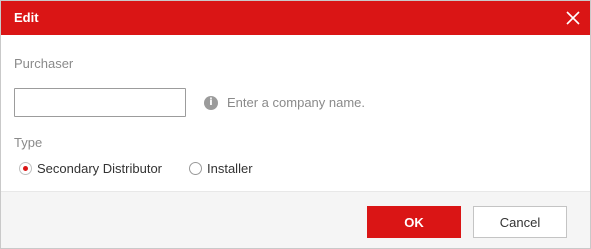 This screenshot has height=249, width=591. Describe the element at coordinates (414, 222) in the screenshot. I see `ok-button: OK` at that location.